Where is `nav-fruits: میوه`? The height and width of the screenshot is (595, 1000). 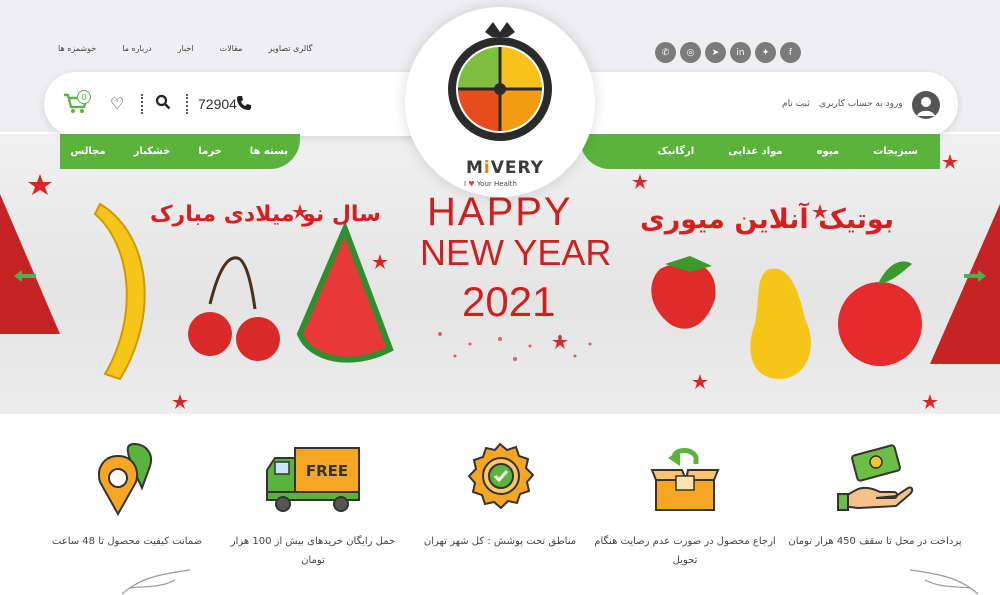 nav-fruits: میوه is located at coordinates (828, 151).